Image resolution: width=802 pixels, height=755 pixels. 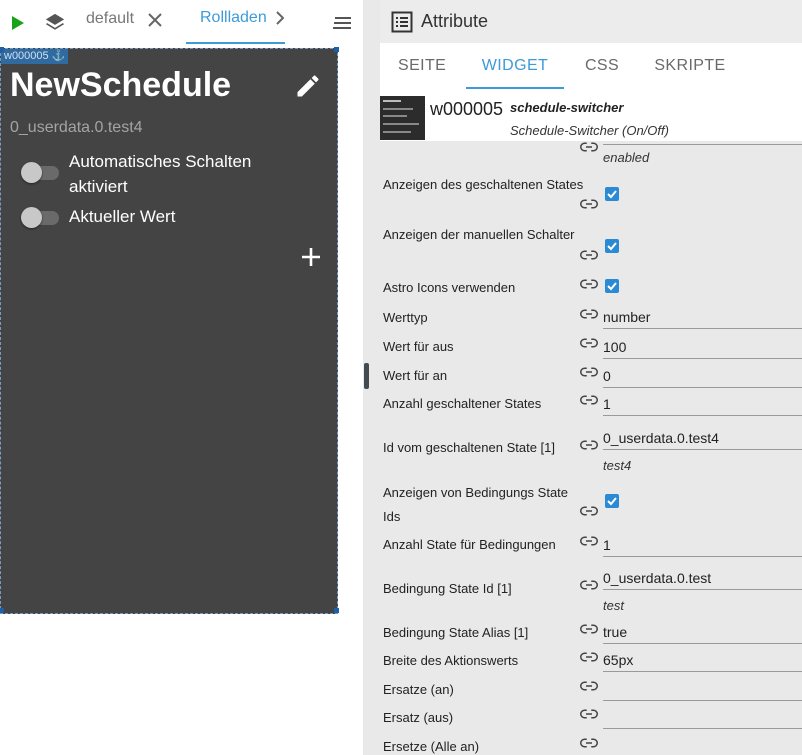 I want to click on property-input: 0_userdata.0.test, so click(x=702, y=578).